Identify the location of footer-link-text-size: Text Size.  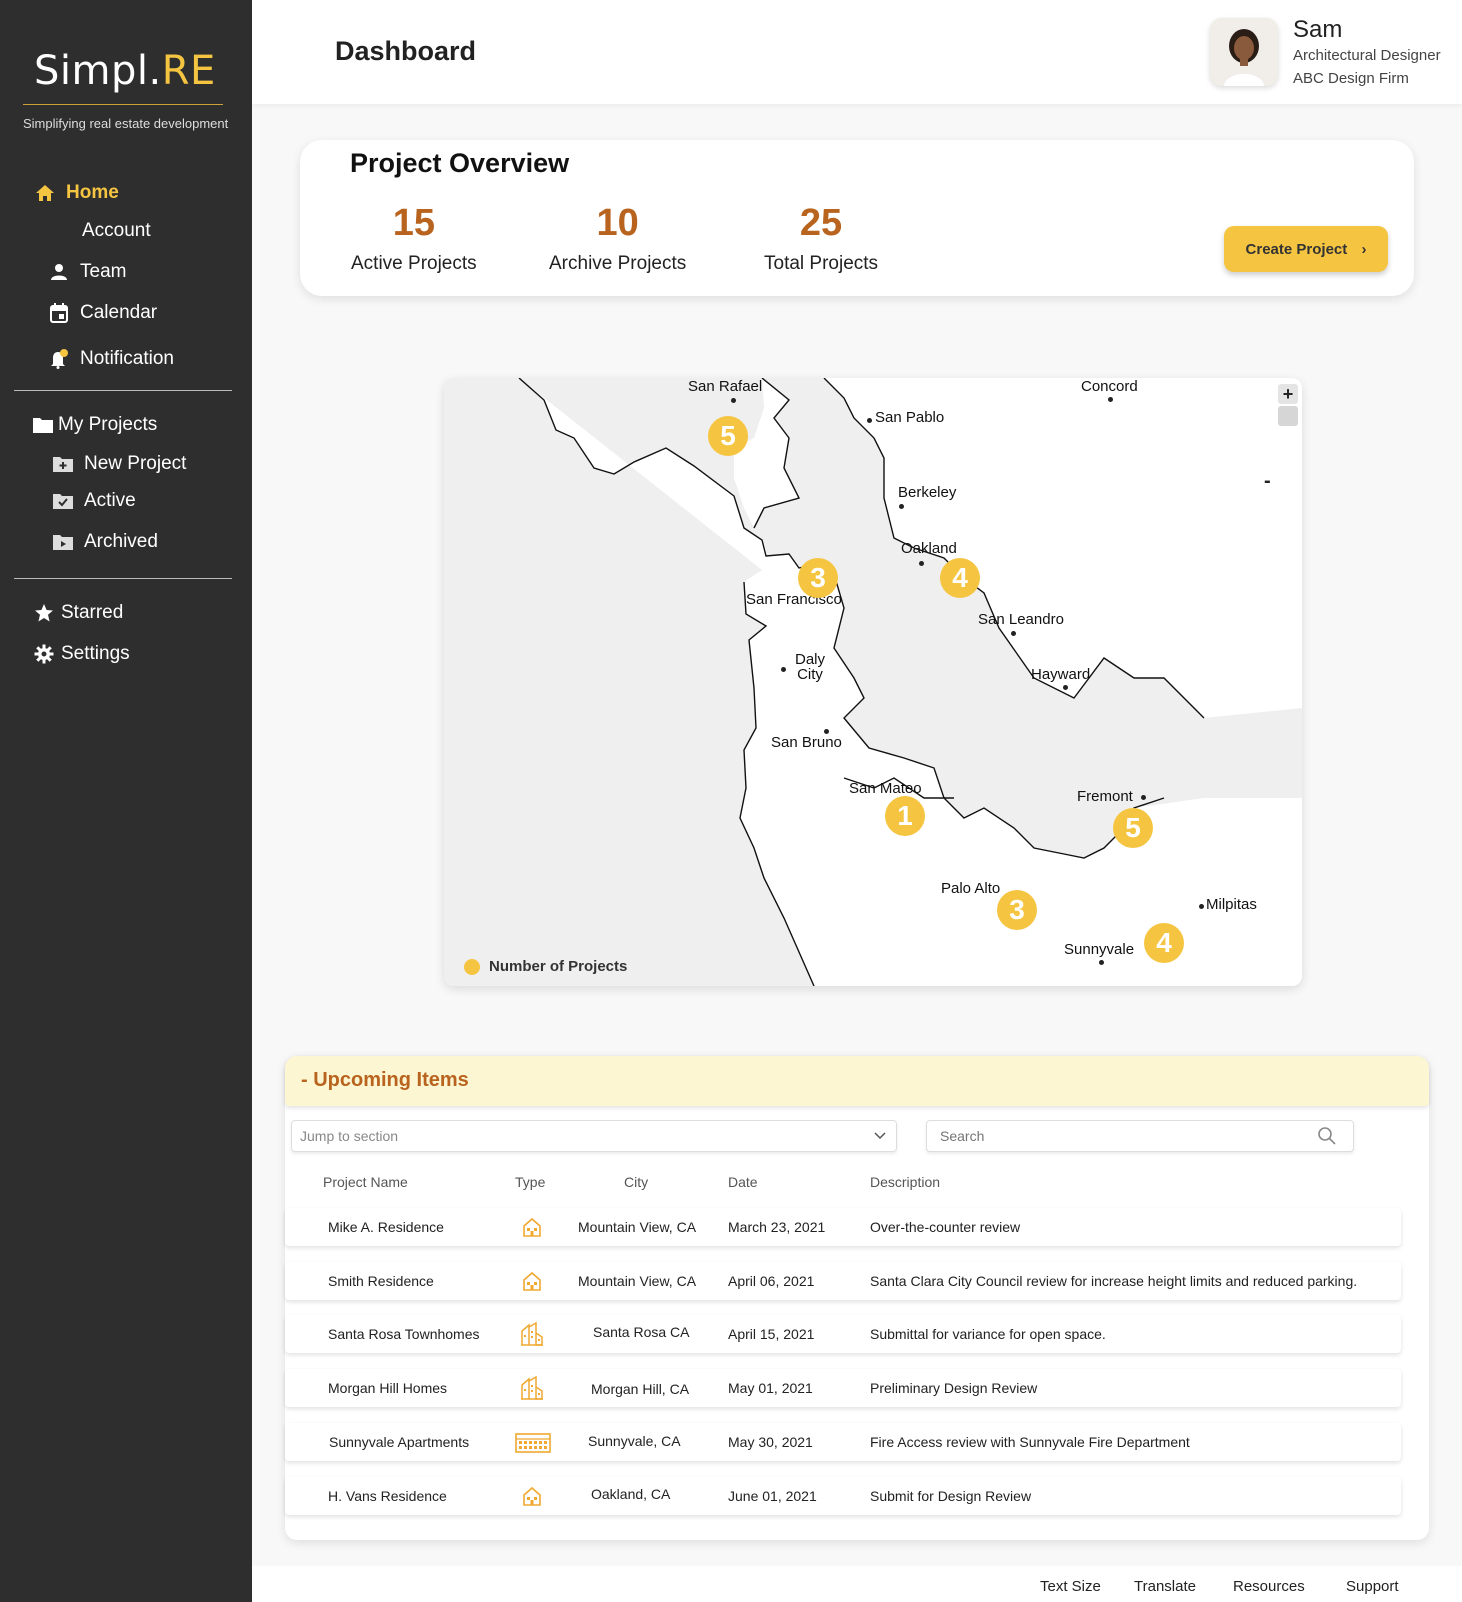
(1070, 1586).